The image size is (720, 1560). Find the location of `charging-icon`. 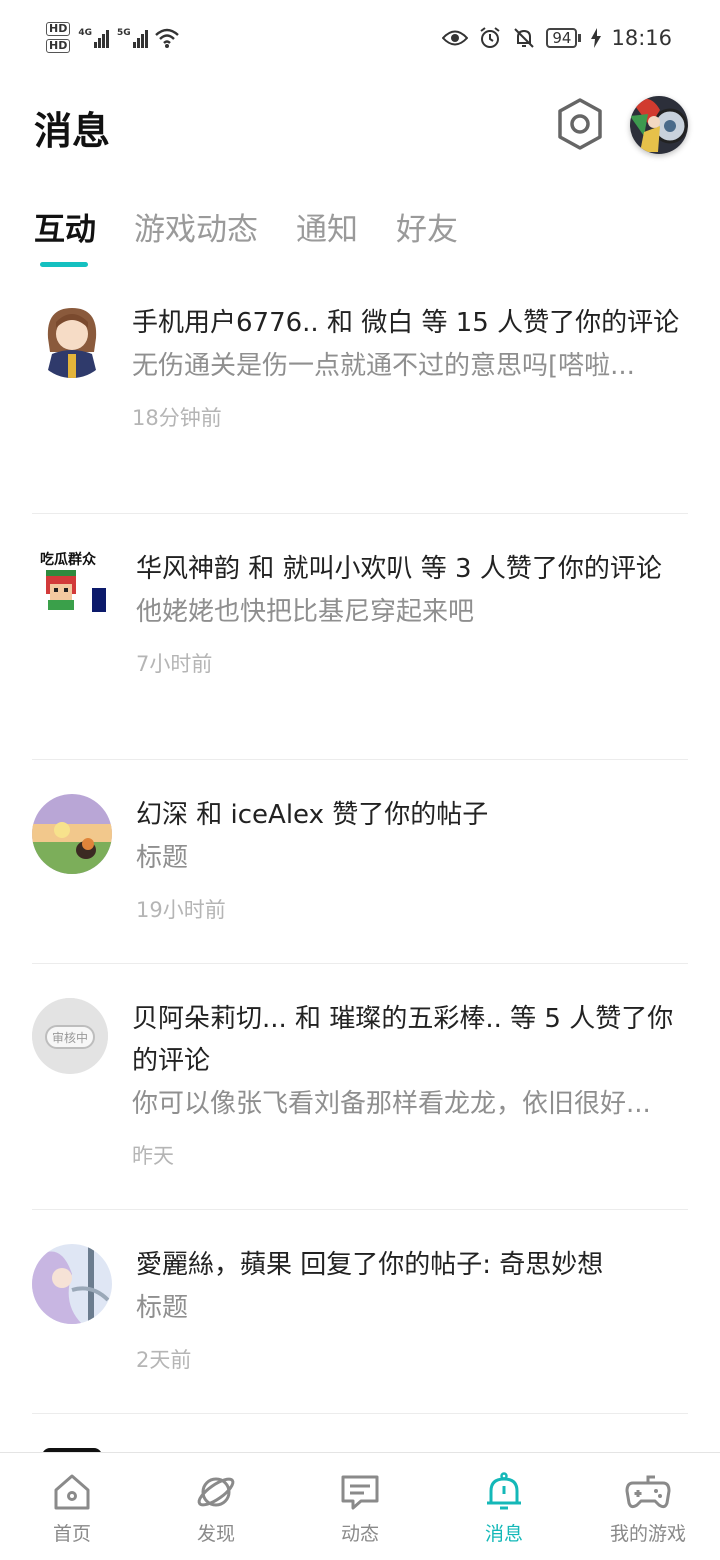

charging-icon is located at coordinates (596, 38).